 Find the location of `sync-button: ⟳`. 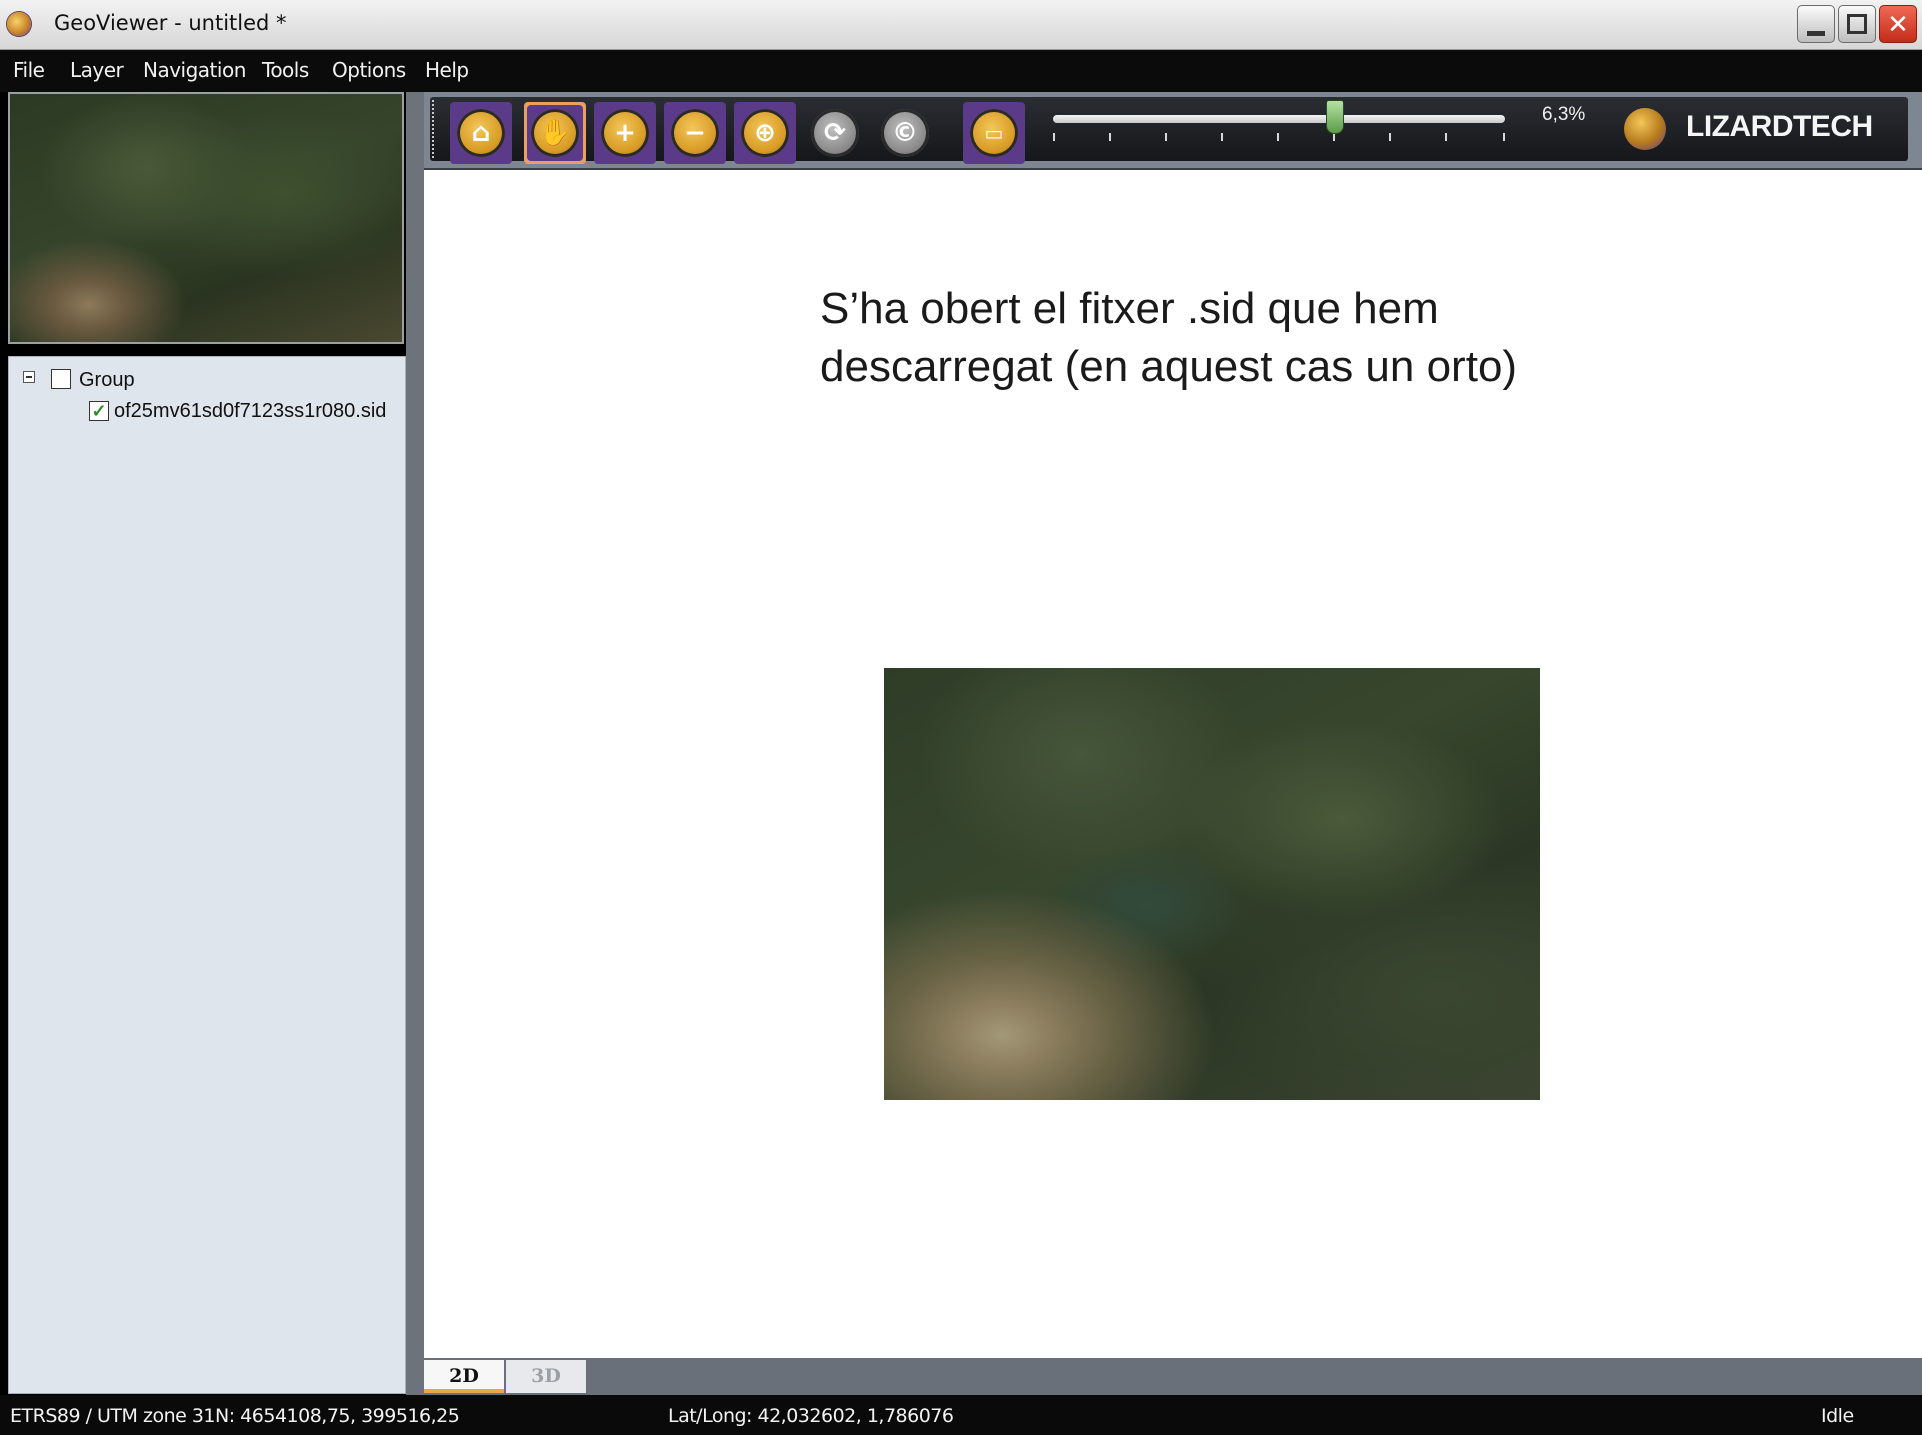

sync-button: ⟳ is located at coordinates (835, 133).